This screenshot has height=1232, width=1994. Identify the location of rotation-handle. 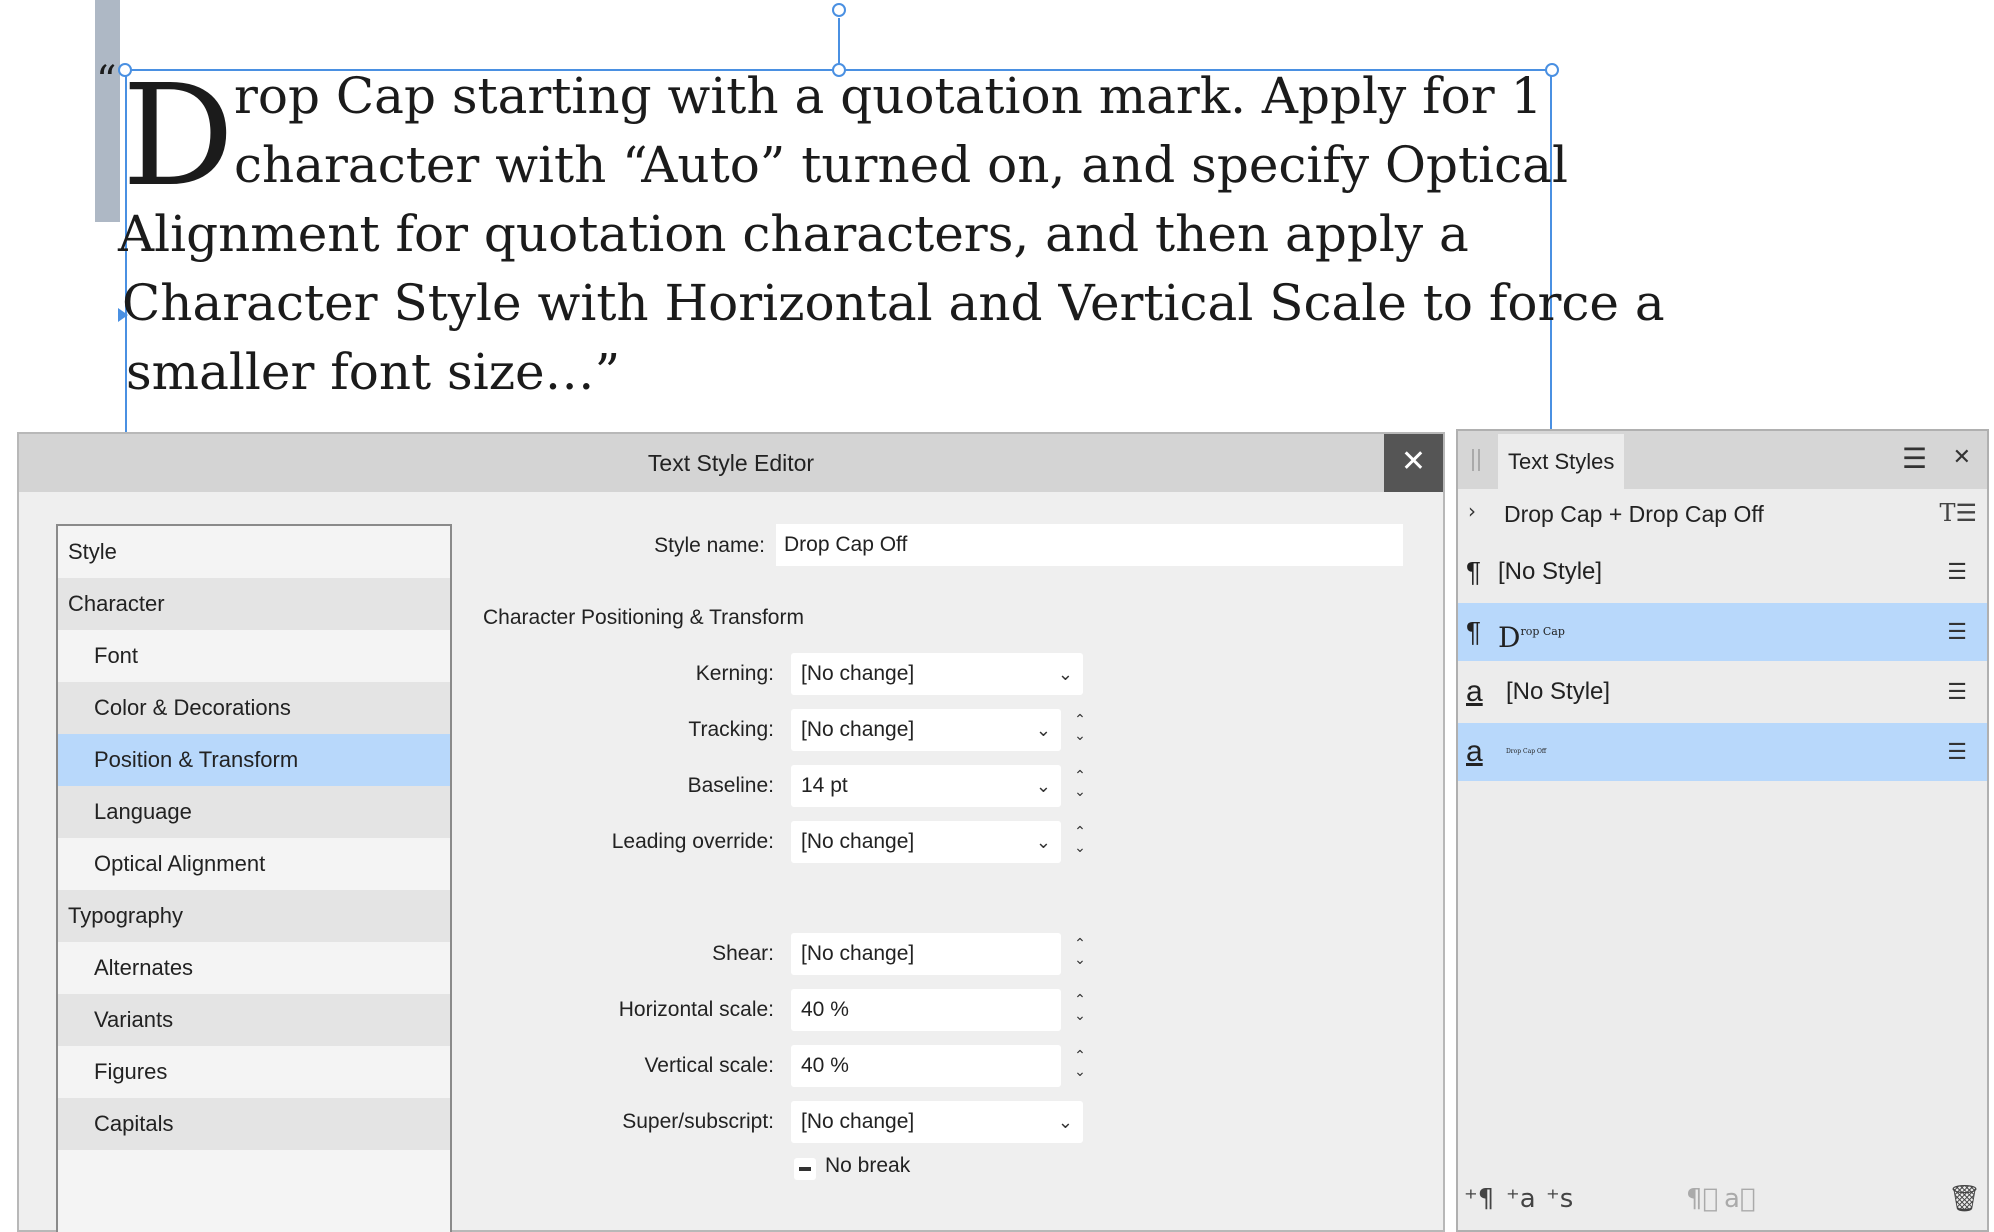
(839, 10).